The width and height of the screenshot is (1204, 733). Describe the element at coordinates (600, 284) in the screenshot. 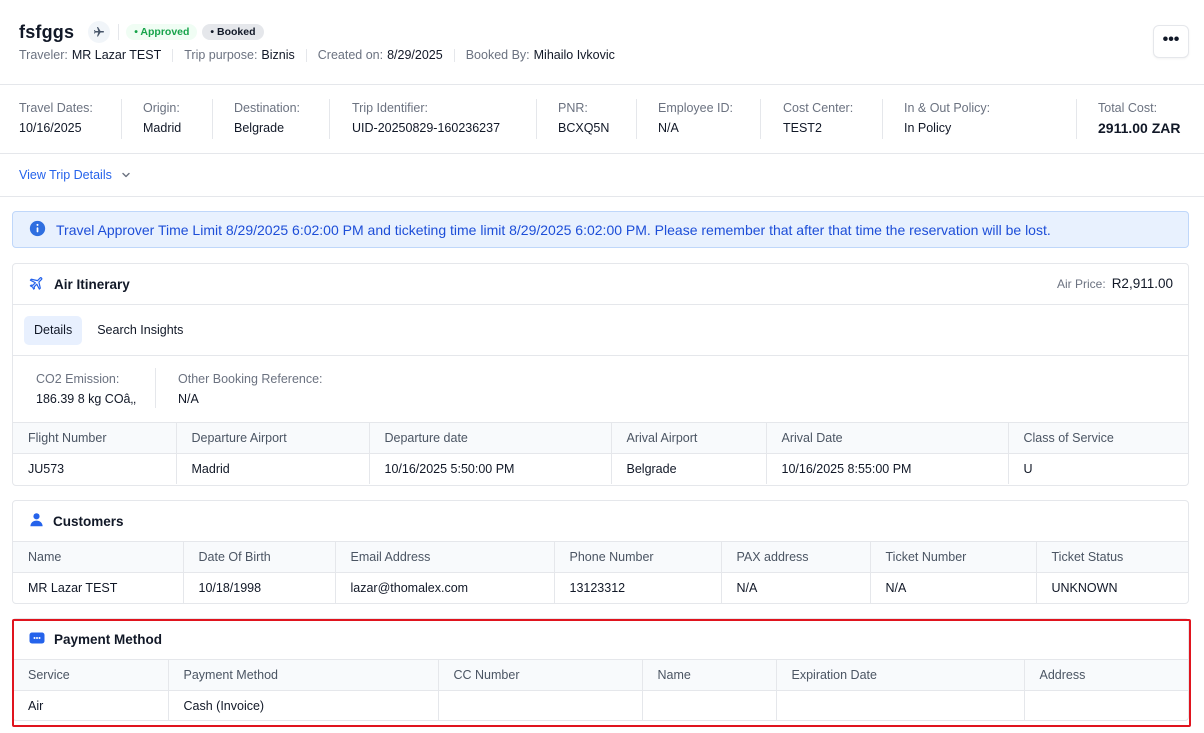

I see `air-itinerary-header: Air Itinerary Air Price: R2,911.00` at that location.